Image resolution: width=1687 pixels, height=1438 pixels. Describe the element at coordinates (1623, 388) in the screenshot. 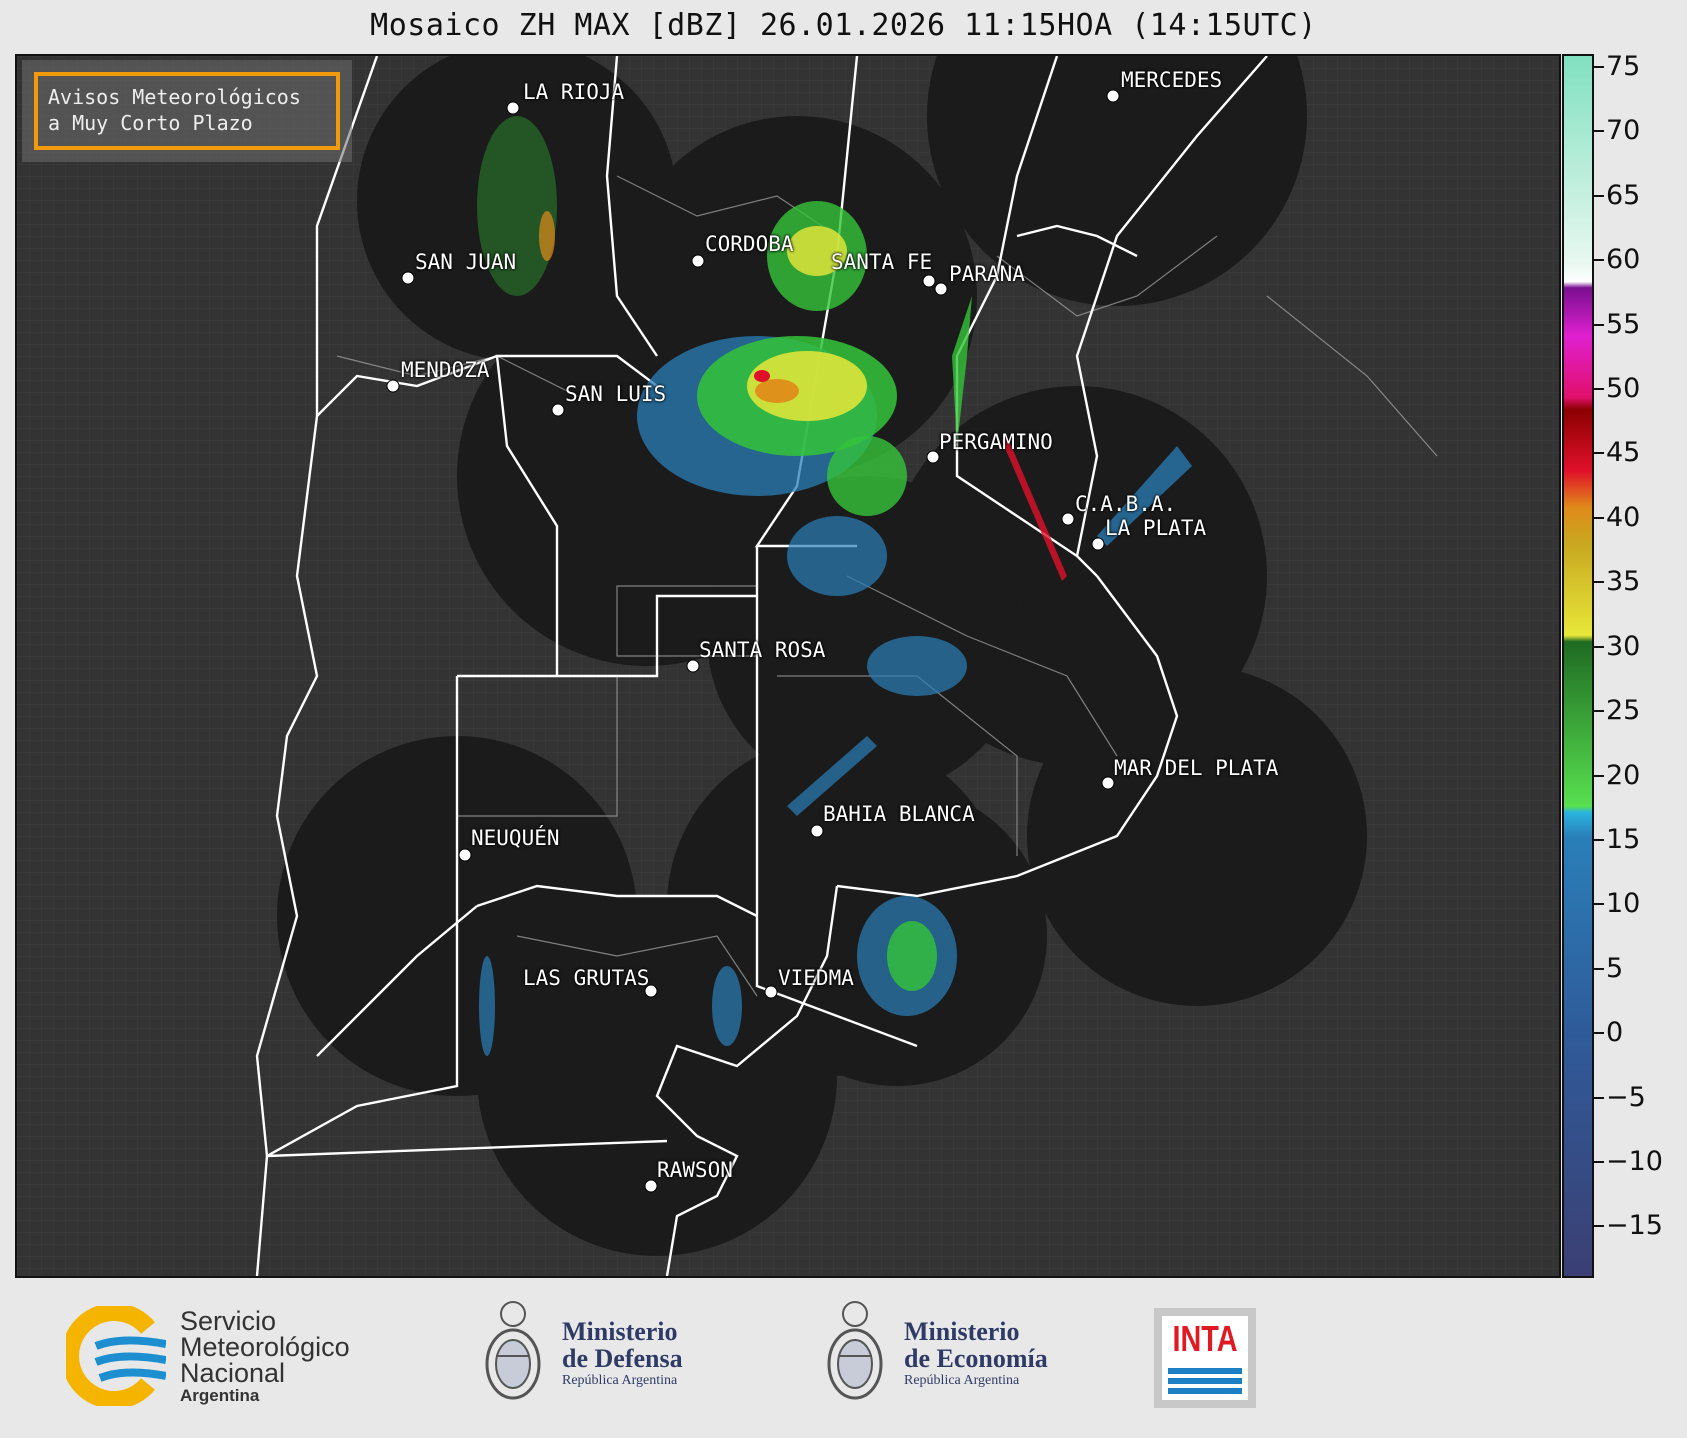

I see `colorbar-tick-label: 50` at that location.